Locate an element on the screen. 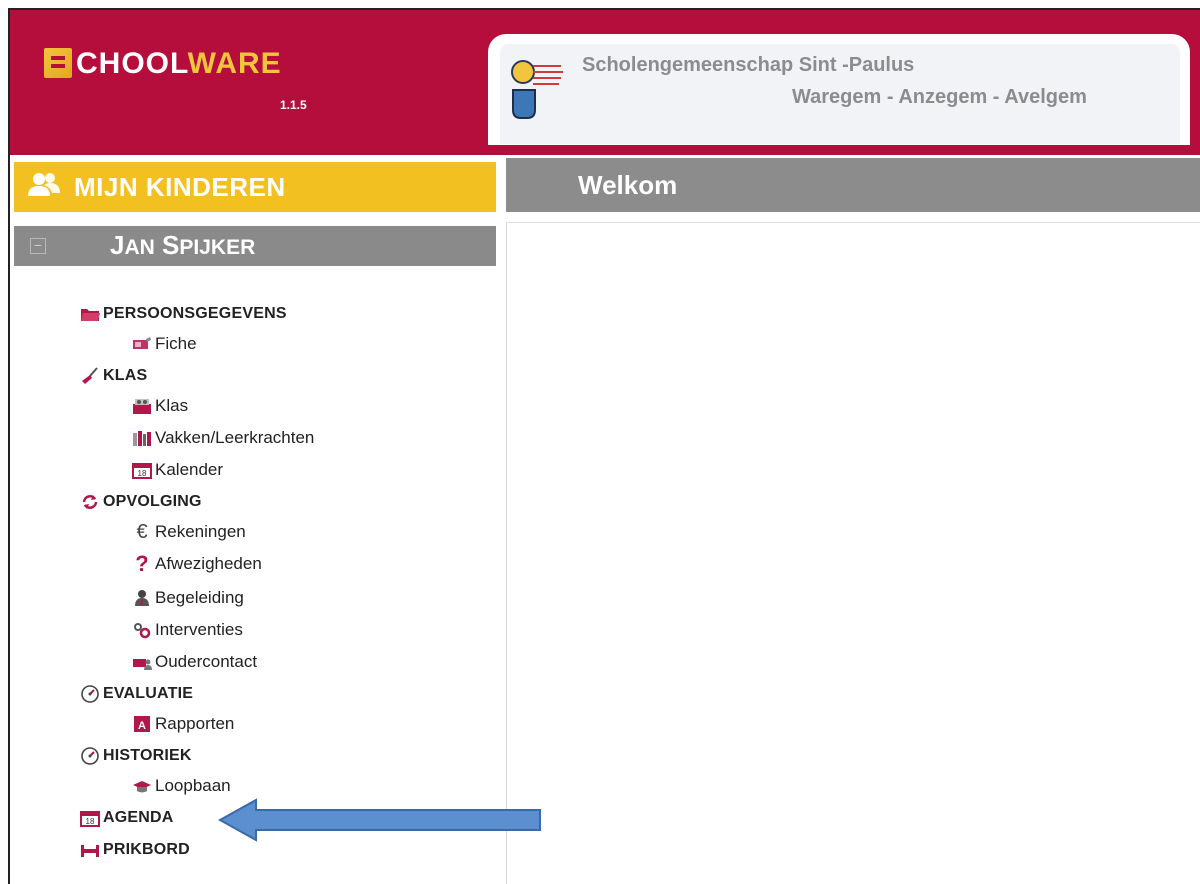  logo-text-suffix: WARE is located at coordinates (234, 63).